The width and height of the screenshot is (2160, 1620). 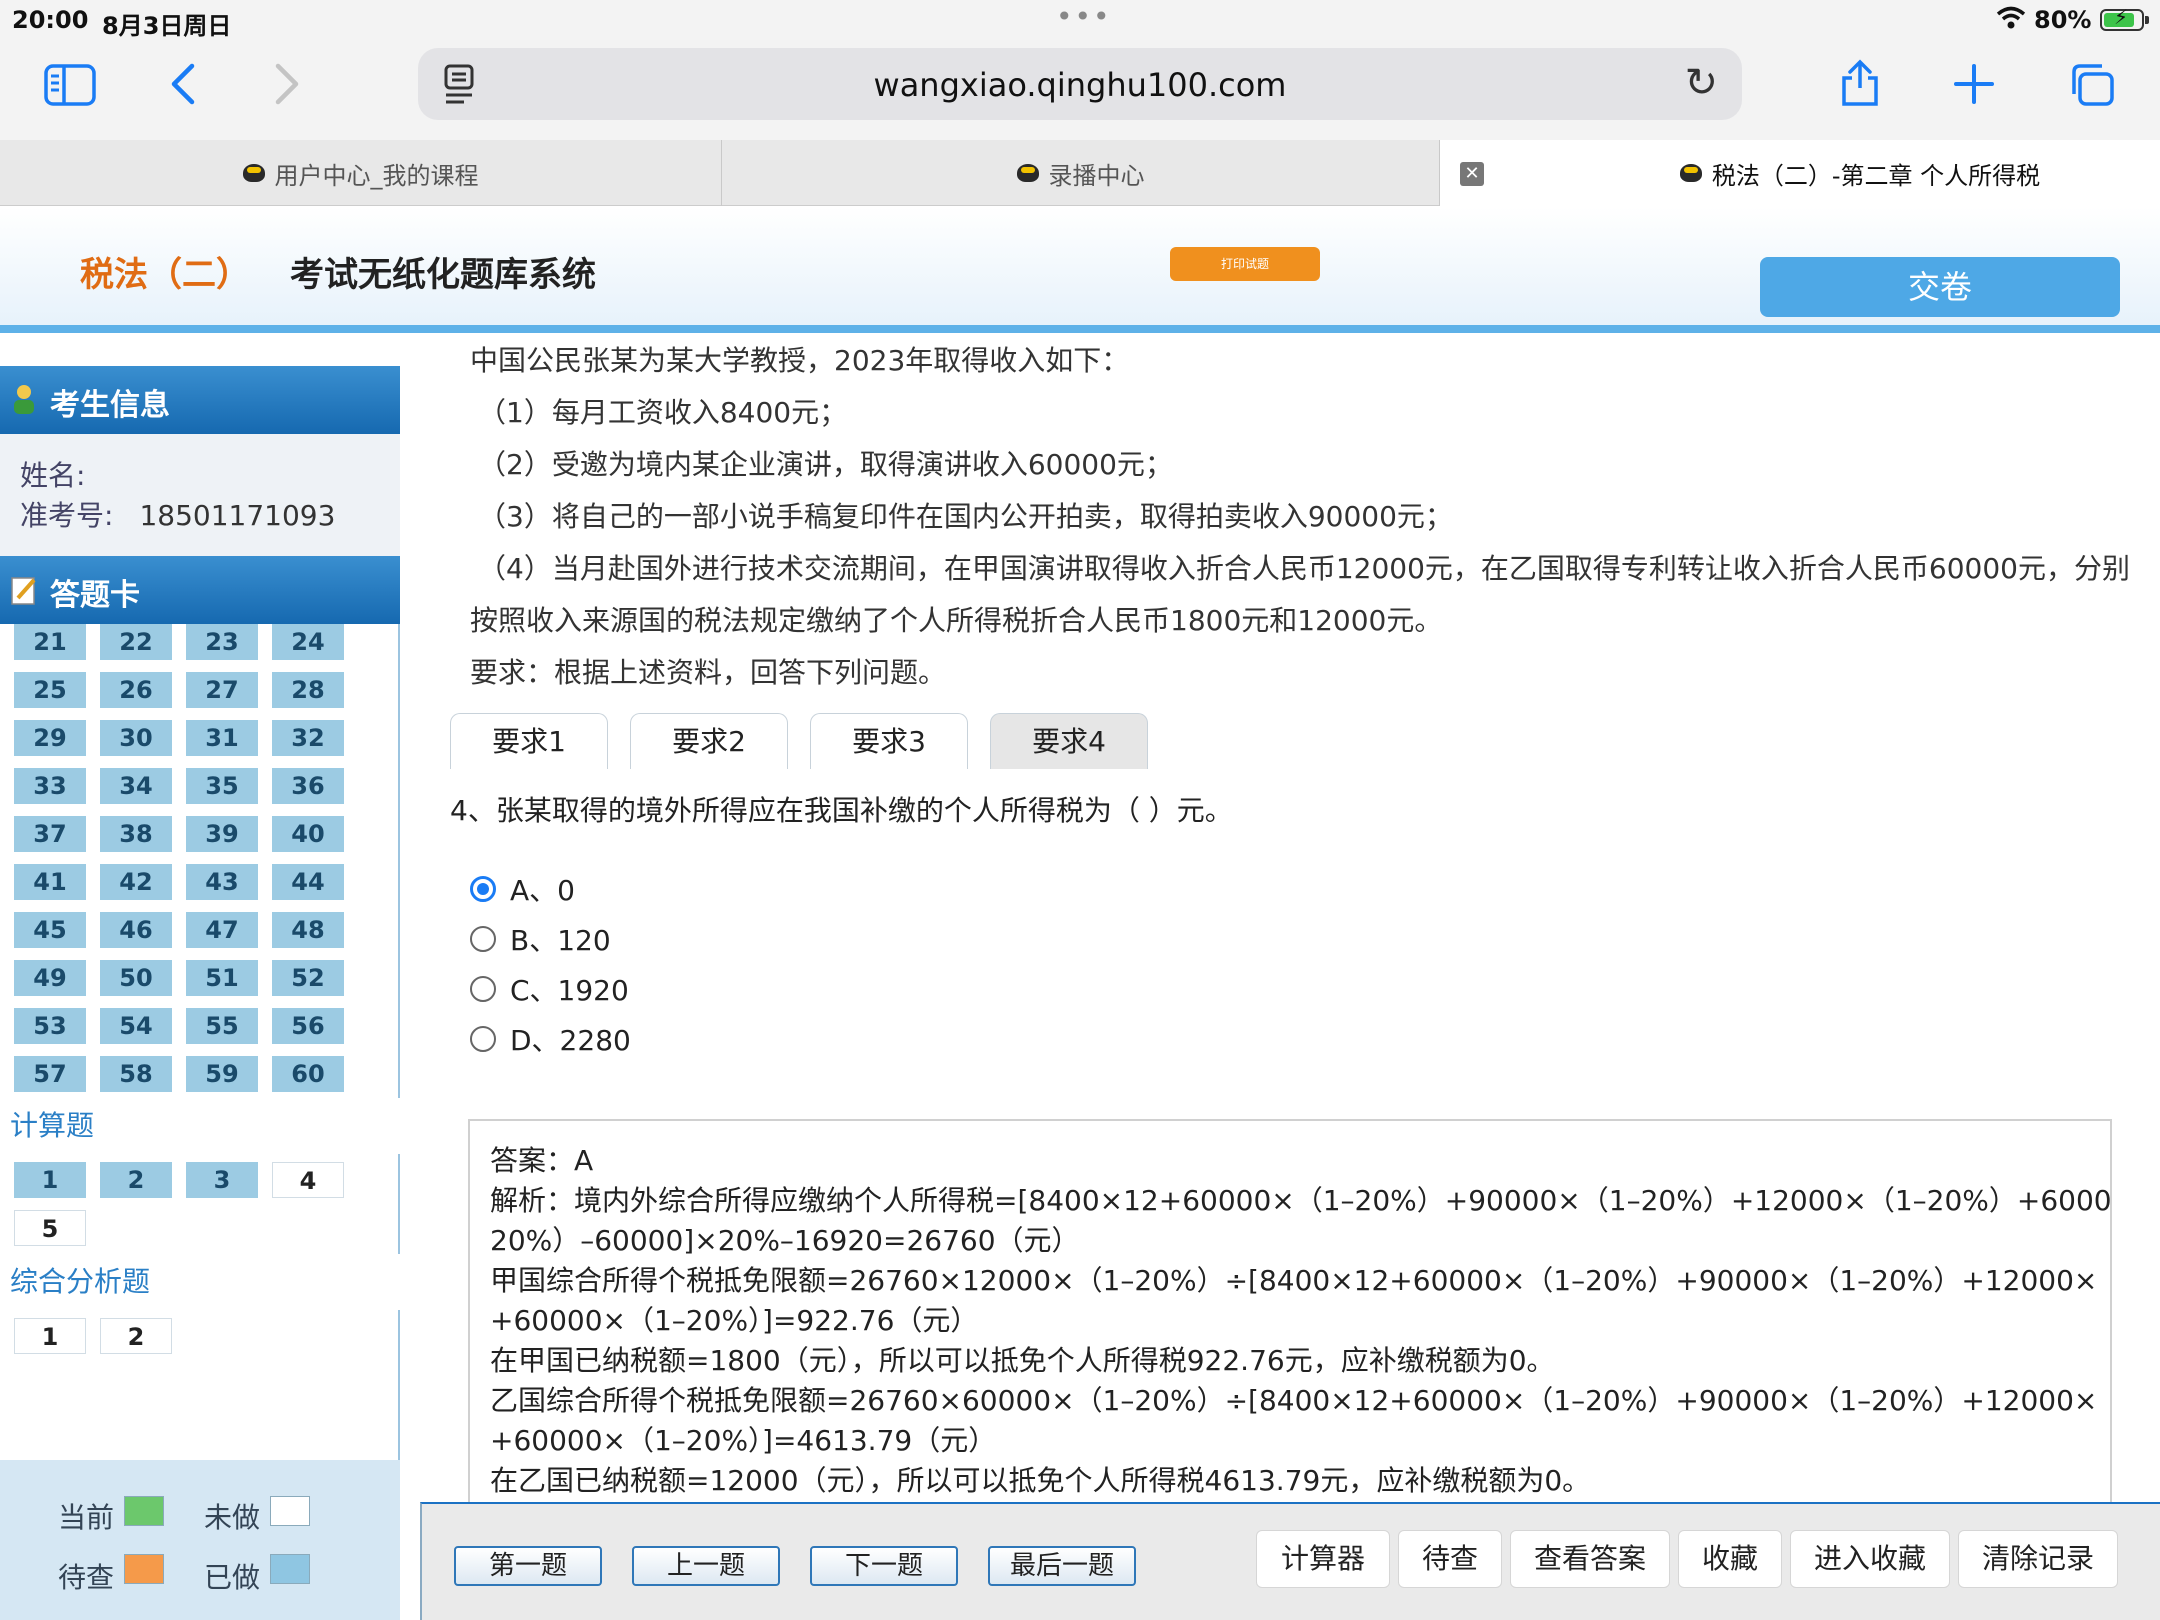 I want to click on option-d: D、2280, so click(x=550, y=1039).